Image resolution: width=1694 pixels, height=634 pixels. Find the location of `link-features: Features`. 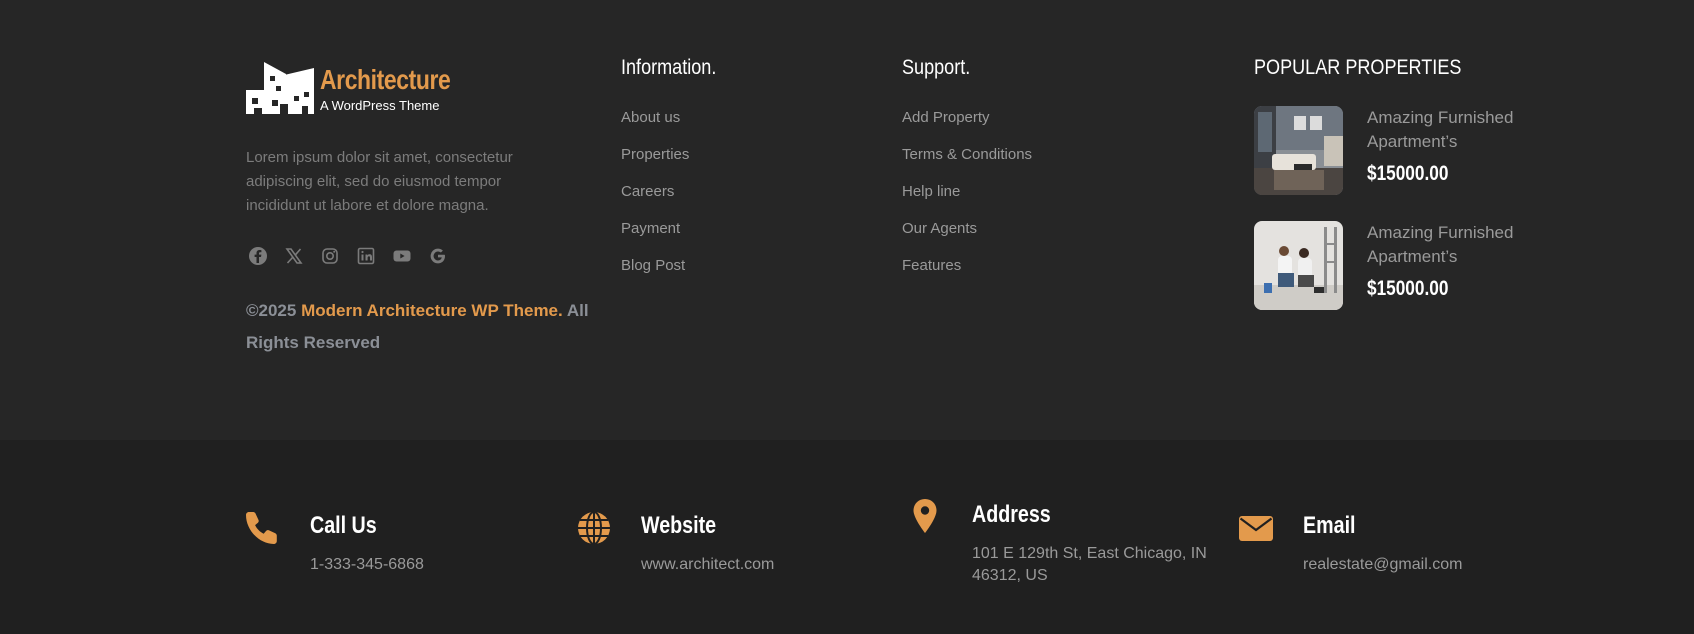

link-features: Features is located at coordinates (967, 274).